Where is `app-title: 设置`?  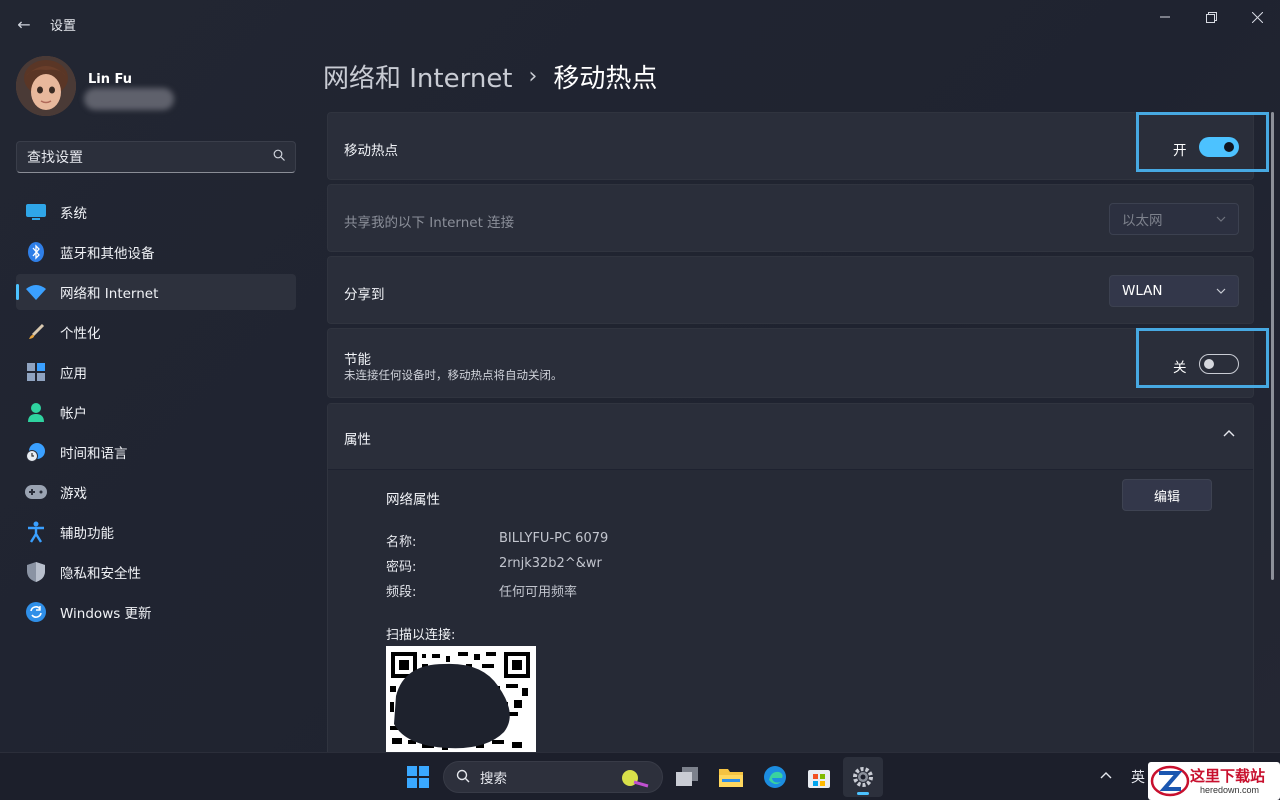
app-title: 设置 is located at coordinates (63, 26).